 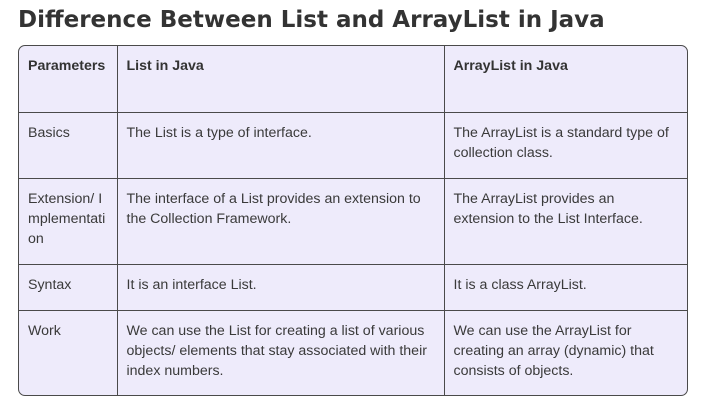 I want to click on parameter-cell: Basics, so click(x=68, y=145).